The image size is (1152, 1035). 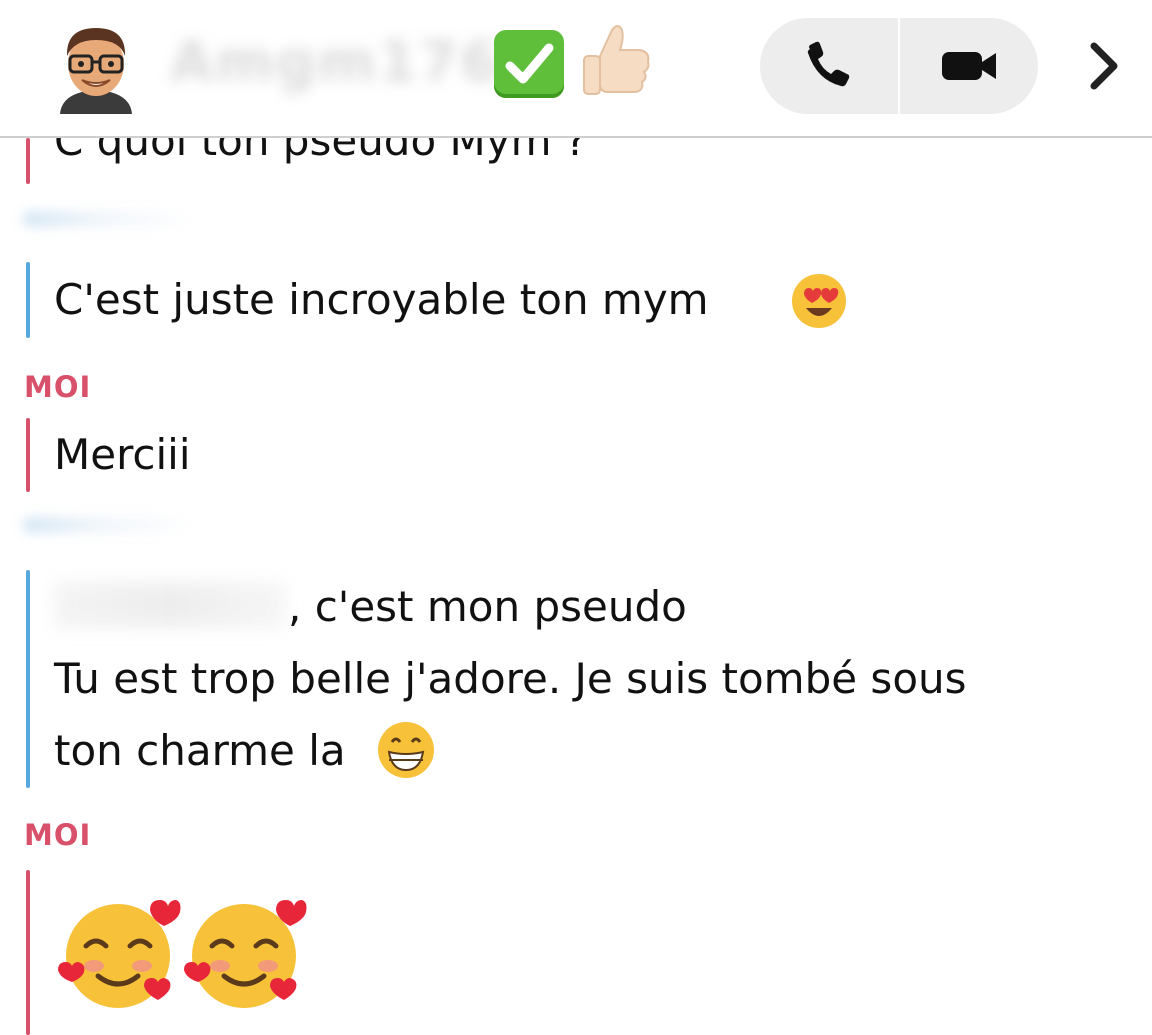 I want to click on heart-eyes-emoji-icon, so click(x=819, y=301).